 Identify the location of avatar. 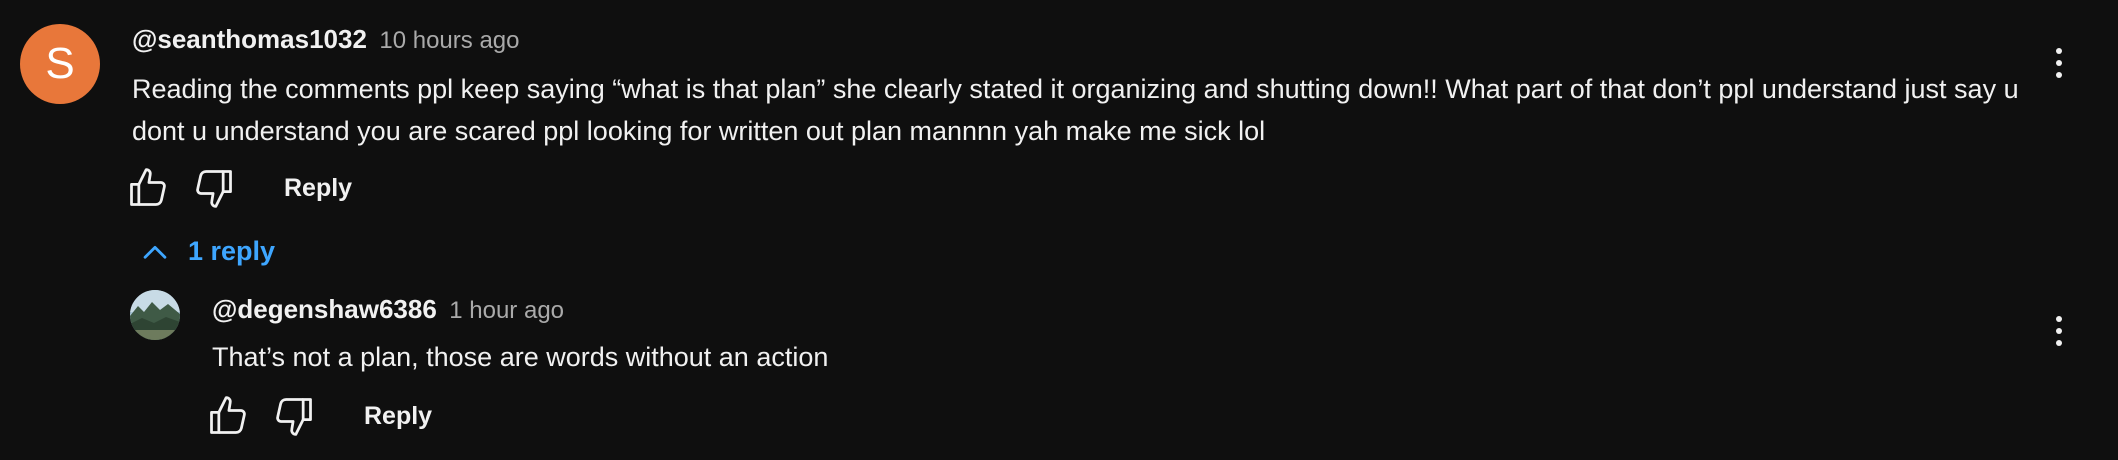
(155, 315).